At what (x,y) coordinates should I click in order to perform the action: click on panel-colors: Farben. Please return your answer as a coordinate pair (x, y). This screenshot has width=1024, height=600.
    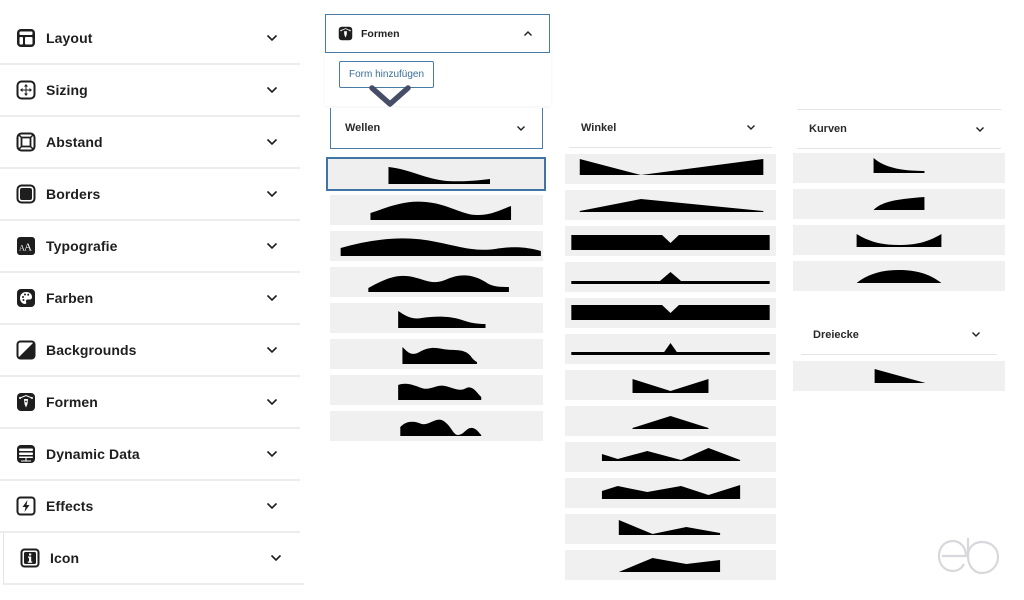
    Looking at the image, I should click on (150, 299).